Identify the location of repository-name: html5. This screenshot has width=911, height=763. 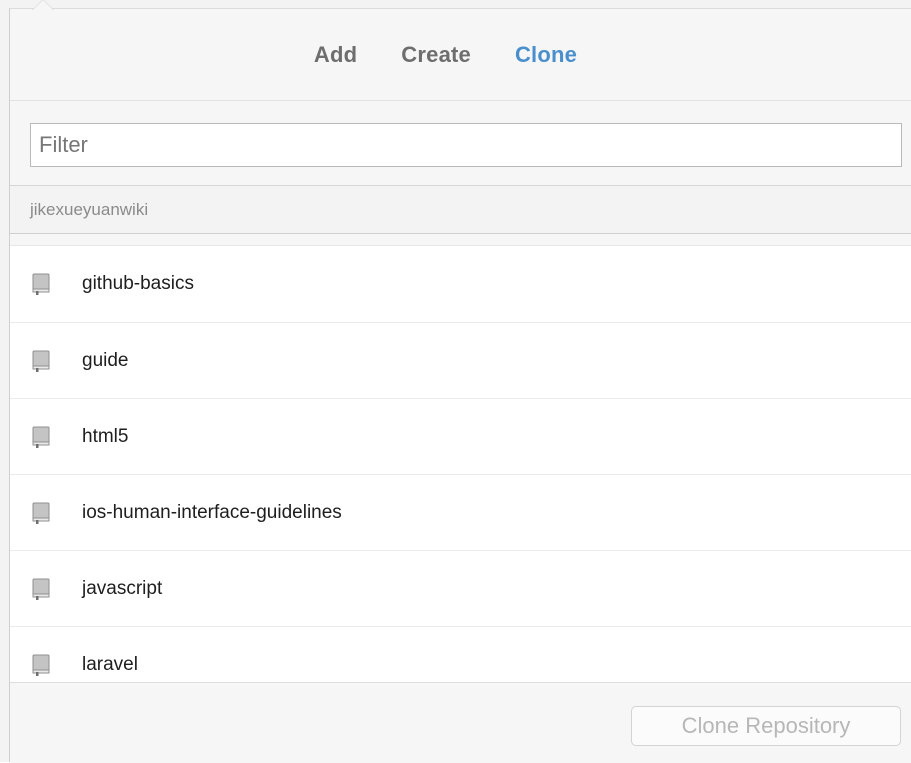
(105, 436).